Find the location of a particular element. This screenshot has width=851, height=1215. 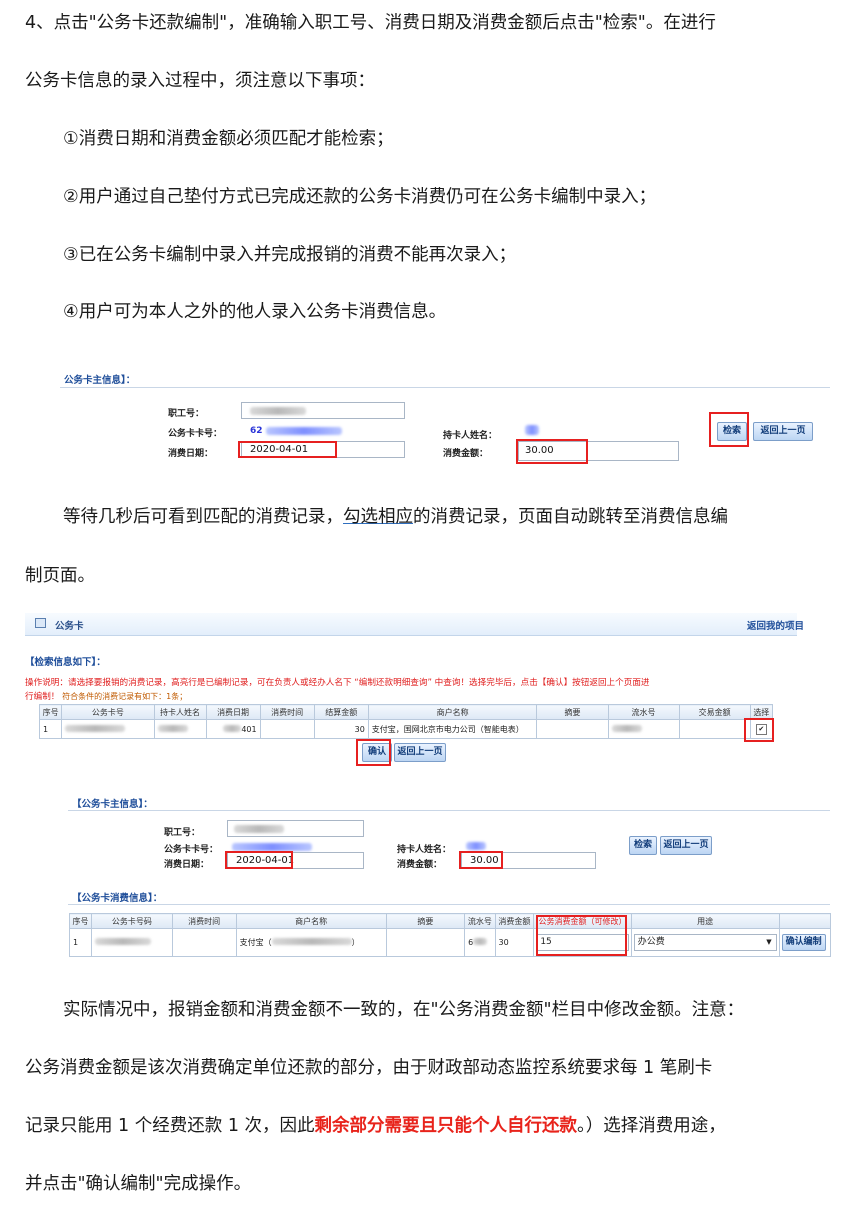

select-link-text: 勾选相应 is located at coordinates (378, 517).